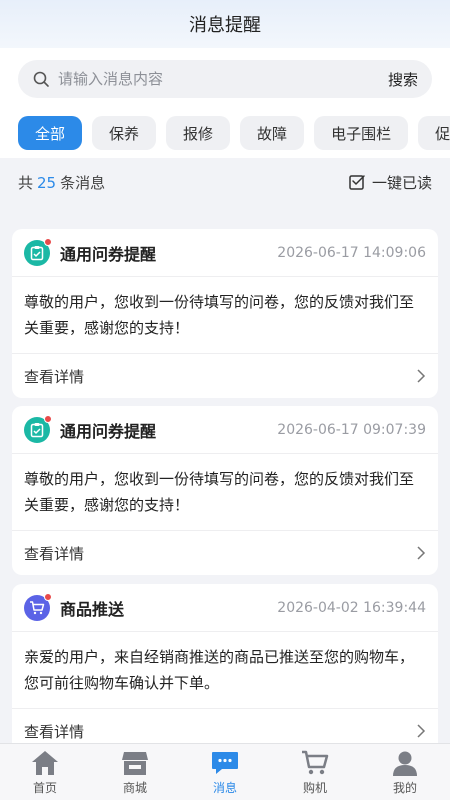 The image size is (450, 800). I want to click on search-bar: 搜索, so click(225, 79).